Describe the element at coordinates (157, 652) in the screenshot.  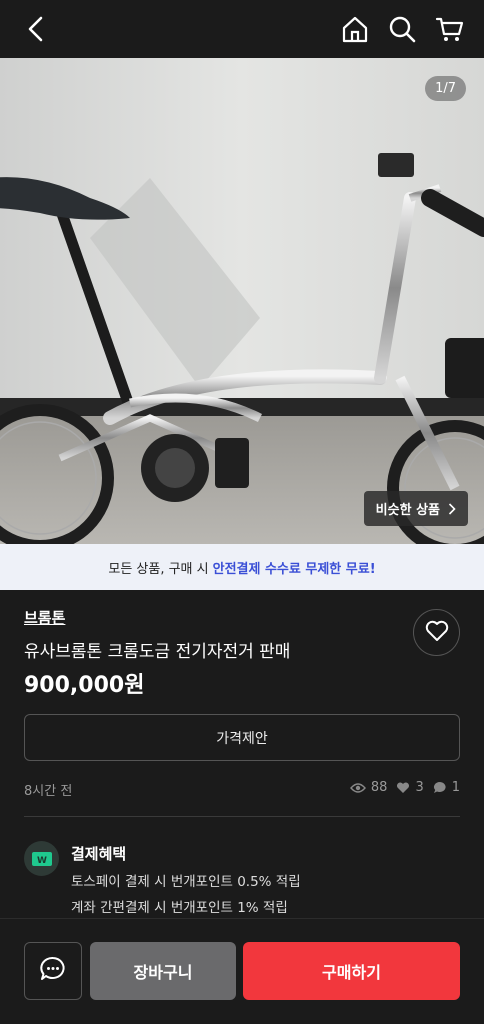
I see `product-title: 유사브롬톤 크롬도금 전기자전거 판매` at that location.